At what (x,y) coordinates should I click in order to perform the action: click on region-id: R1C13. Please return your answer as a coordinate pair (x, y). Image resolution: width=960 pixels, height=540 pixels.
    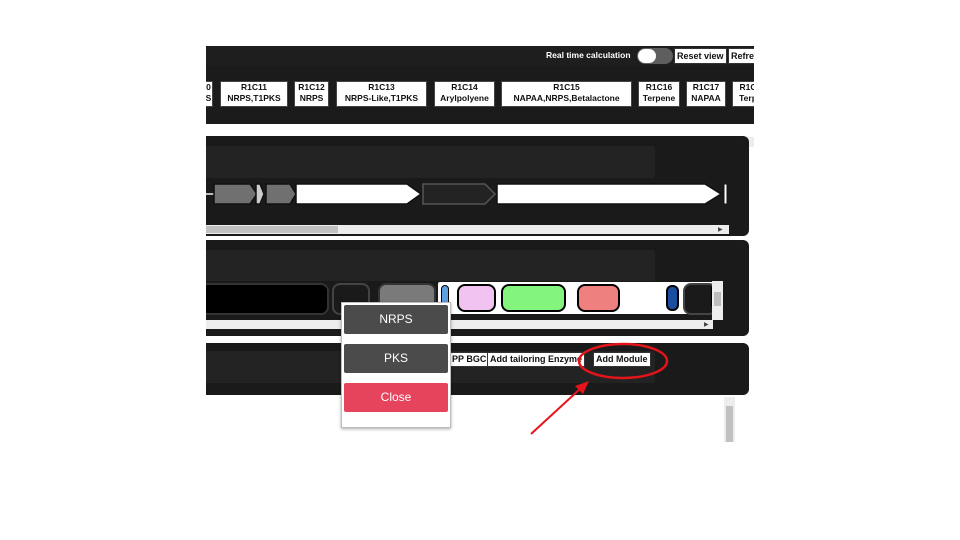
    Looking at the image, I should click on (381, 87).